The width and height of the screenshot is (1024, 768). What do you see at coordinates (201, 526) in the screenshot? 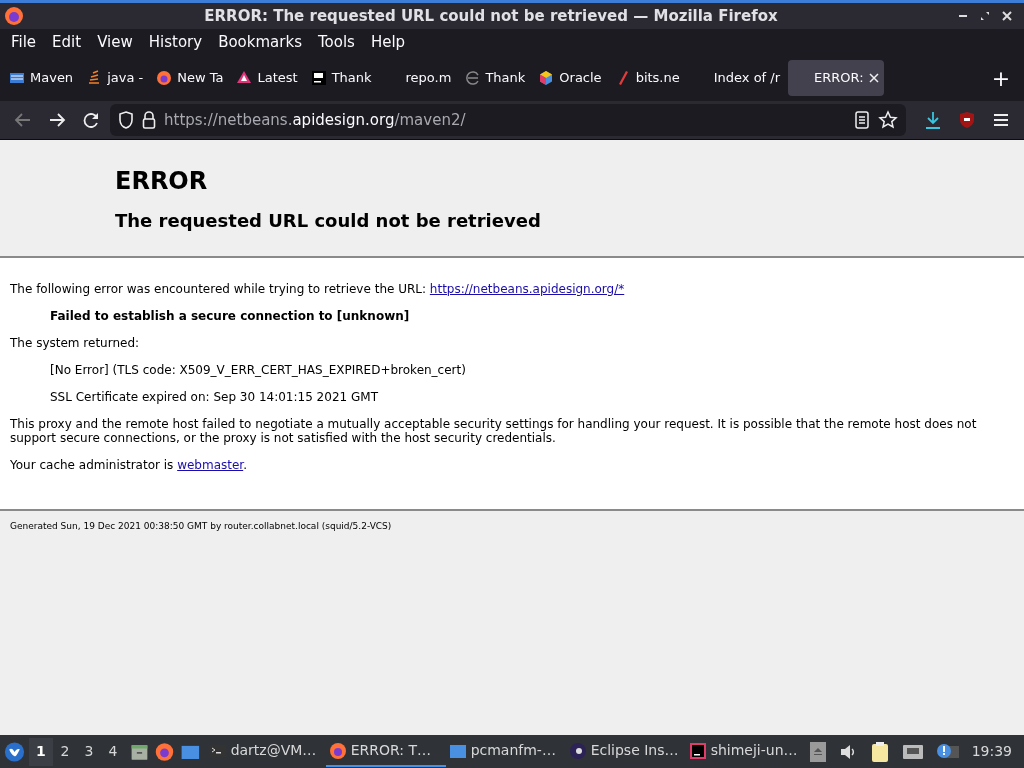
I see `footer-text: Generated Sun, 19 Dec 2021 00:38:50 GMT by router.collabnet.local (squid/5.2-VCS)` at bounding box center [201, 526].